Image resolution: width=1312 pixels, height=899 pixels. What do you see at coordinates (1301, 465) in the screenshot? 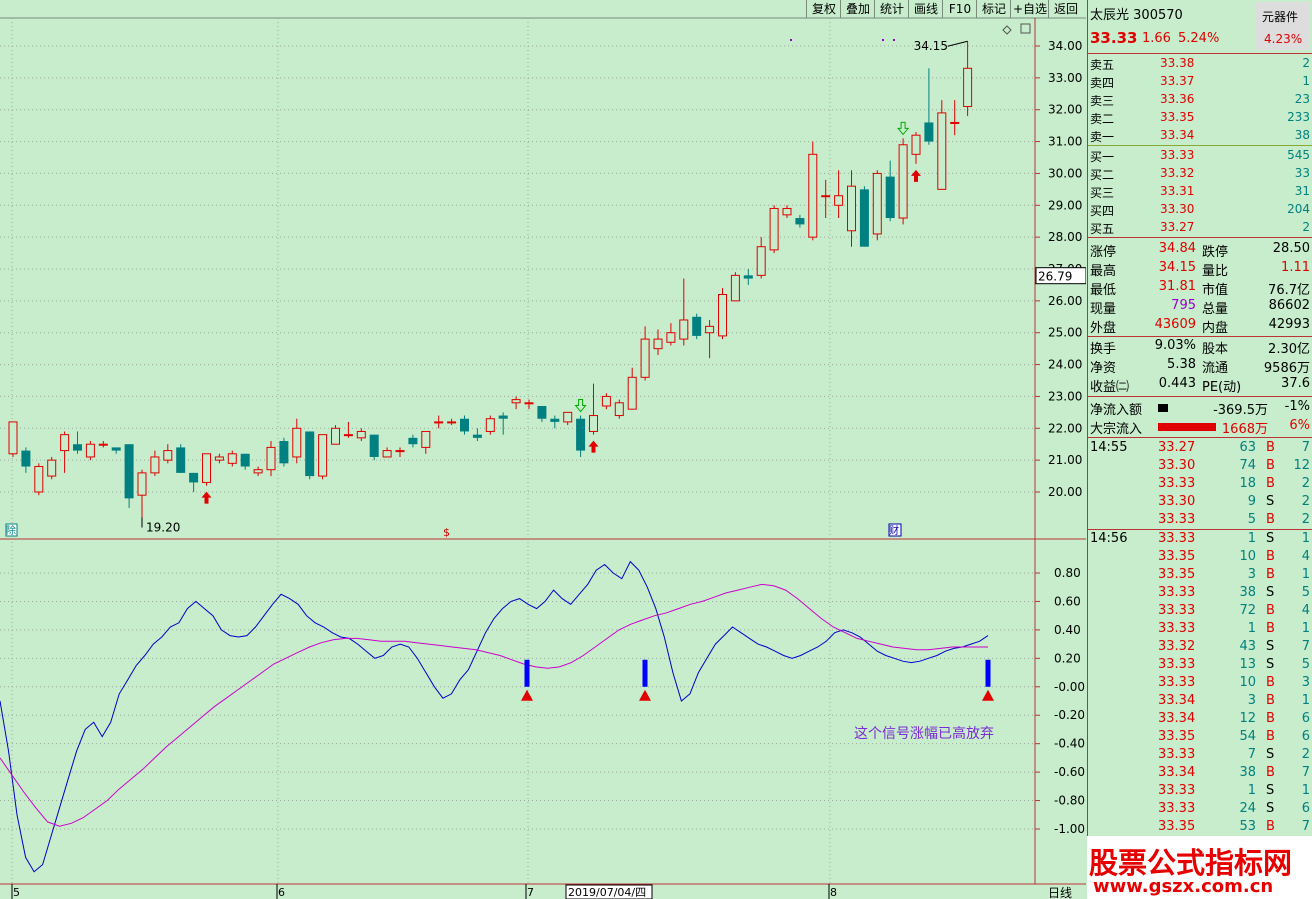
I see `tick-count: 12` at bounding box center [1301, 465].